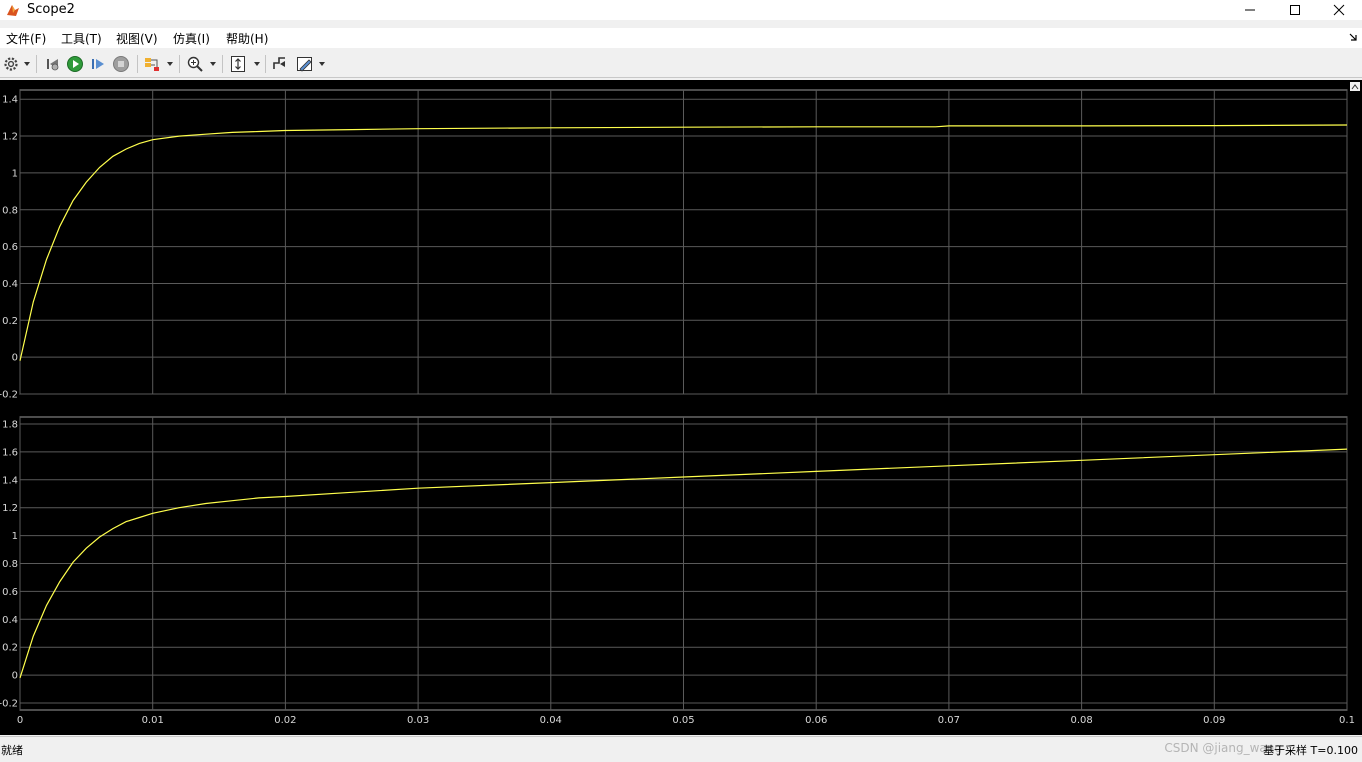 Image resolution: width=1362 pixels, height=762 pixels. What do you see at coordinates (26, 38) in the screenshot?
I see `menu-file: 文件(F)` at bounding box center [26, 38].